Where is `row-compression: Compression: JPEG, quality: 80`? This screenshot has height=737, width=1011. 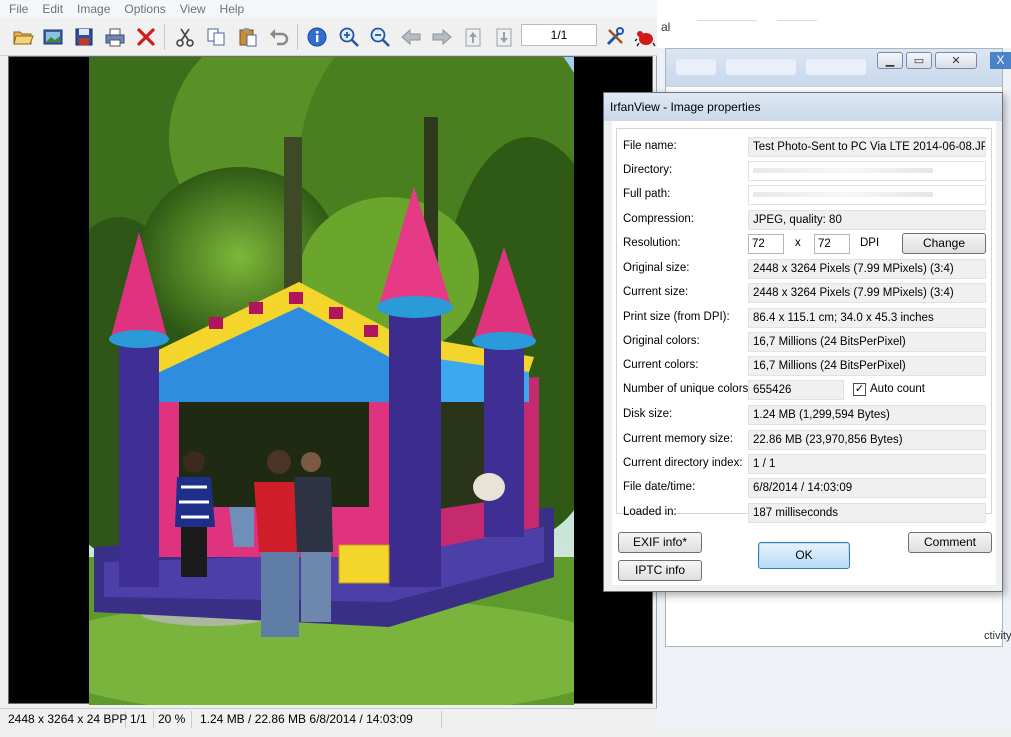 row-compression: Compression: JPEG, quality: 80 is located at coordinates (805, 221).